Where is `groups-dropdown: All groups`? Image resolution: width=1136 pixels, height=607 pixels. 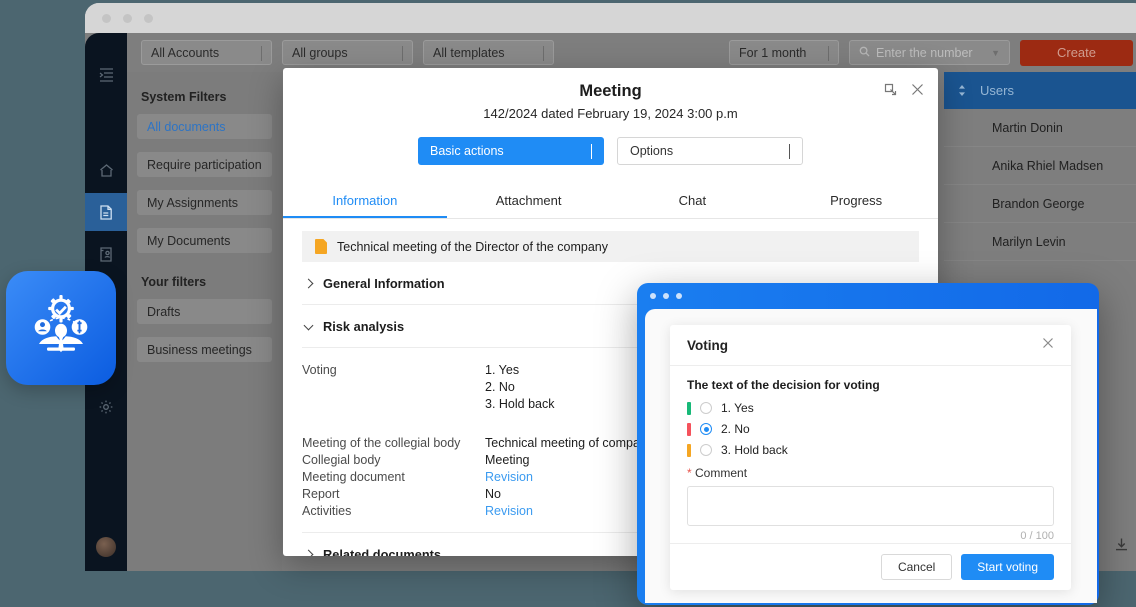
groups-dropdown: All groups is located at coordinates (347, 52).